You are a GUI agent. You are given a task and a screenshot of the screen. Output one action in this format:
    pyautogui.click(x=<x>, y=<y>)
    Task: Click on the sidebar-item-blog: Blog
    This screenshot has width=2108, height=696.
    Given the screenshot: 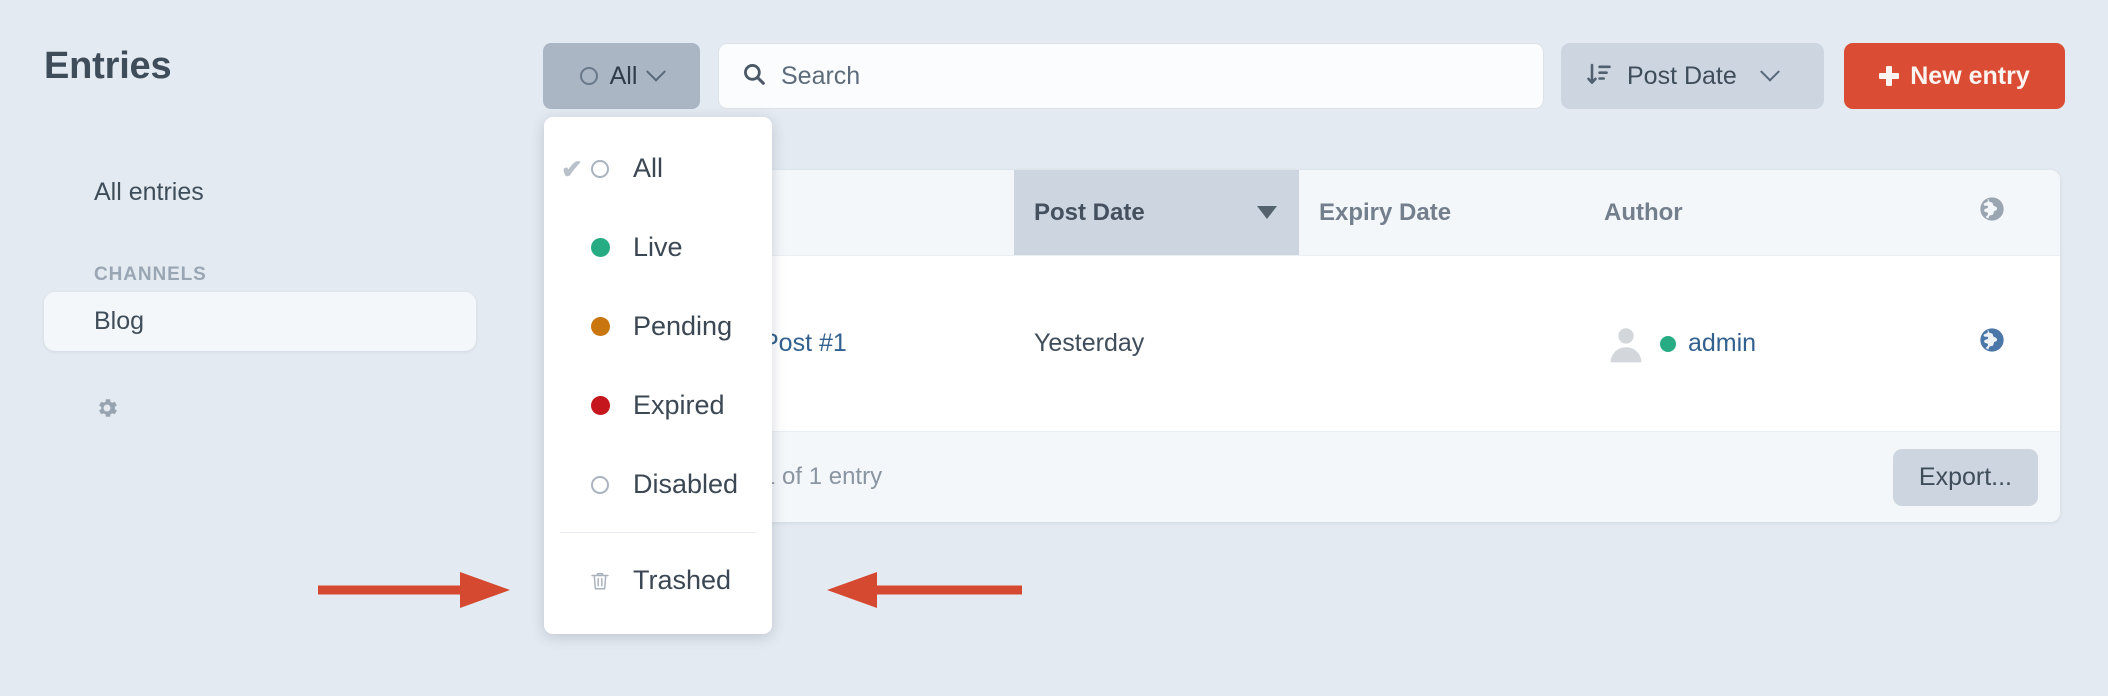 What is the action you would take?
    pyautogui.click(x=260, y=321)
    